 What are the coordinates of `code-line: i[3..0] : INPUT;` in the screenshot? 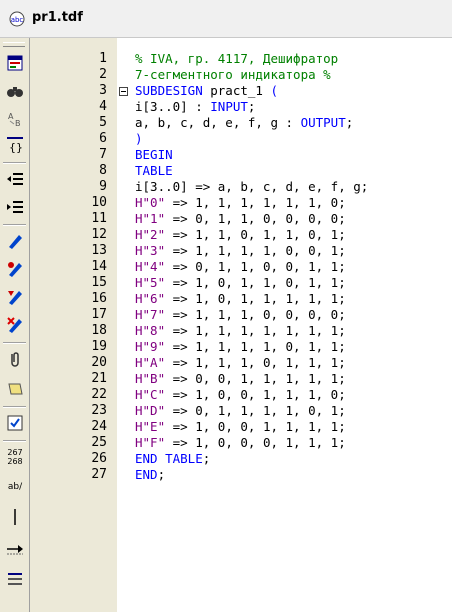 It's located at (195, 107).